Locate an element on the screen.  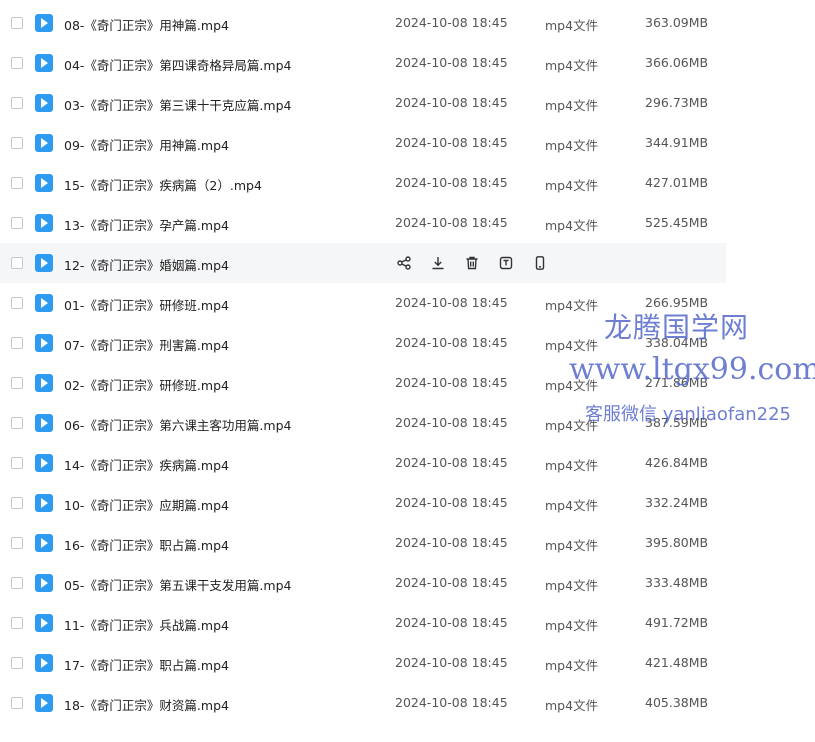
file-size: 387.59MB is located at coordinates (677, 422).